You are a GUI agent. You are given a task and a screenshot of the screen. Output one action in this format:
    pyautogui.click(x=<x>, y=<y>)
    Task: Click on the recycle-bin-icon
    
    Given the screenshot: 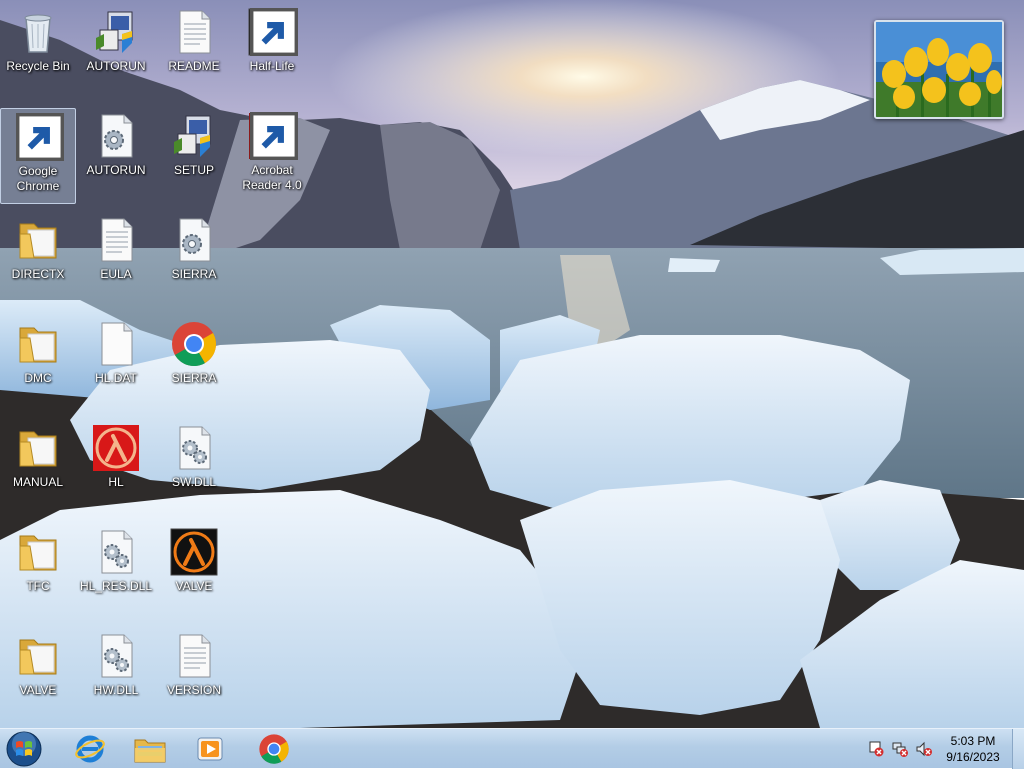 What is the action you would take?
    pyautogui.click(x=38, y=32)
    